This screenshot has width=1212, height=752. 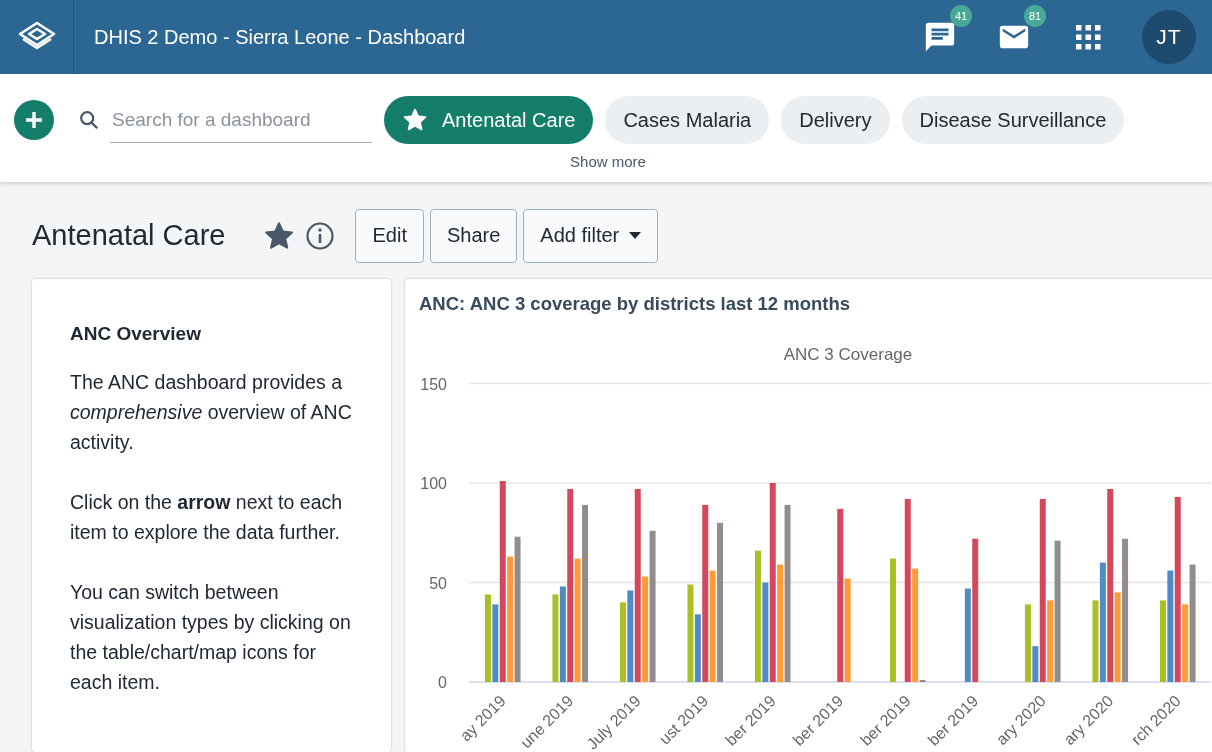 What do you see at coordinates (207, 517) in the screenshot?
I see `text-paragraph: Click on the arrow next to each item to explore the data further.` at bounding box center [207, 517].